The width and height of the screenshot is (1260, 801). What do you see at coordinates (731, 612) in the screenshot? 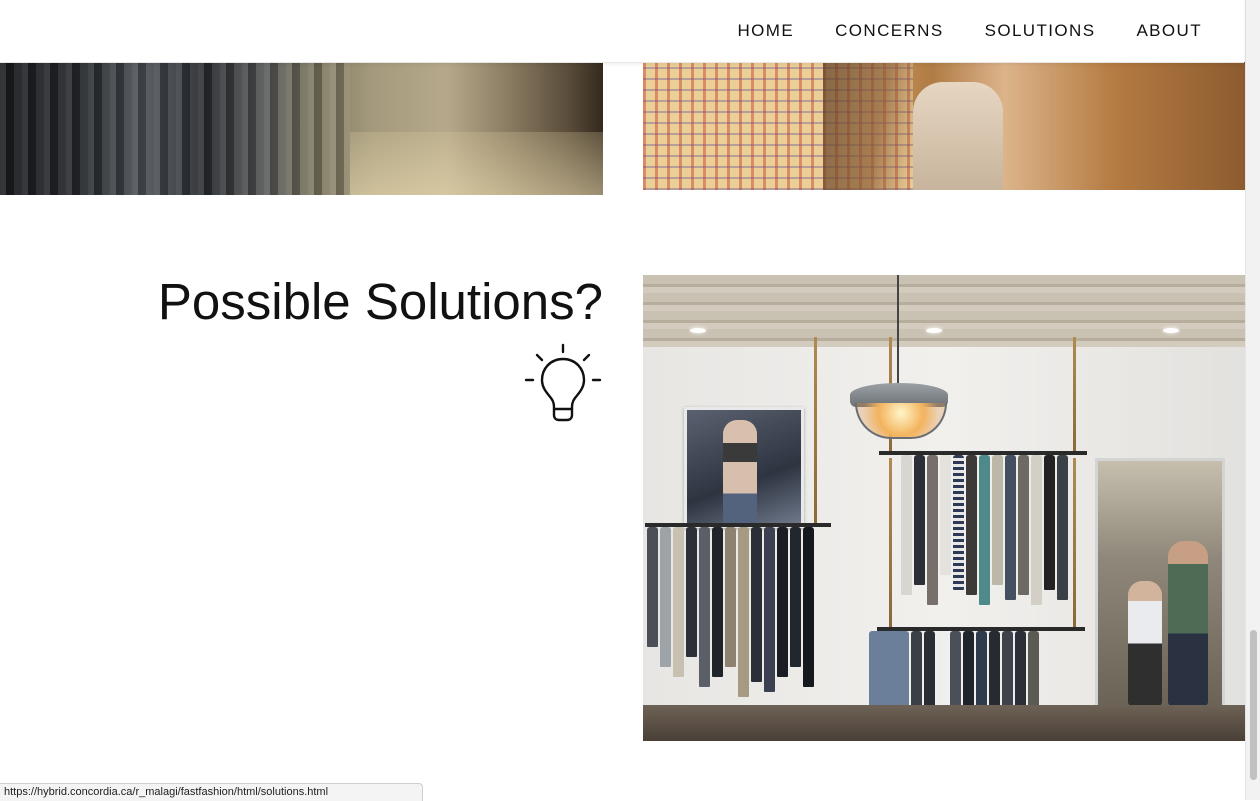
I see `hanging-clothes-left` at bounding box center [731, 612].